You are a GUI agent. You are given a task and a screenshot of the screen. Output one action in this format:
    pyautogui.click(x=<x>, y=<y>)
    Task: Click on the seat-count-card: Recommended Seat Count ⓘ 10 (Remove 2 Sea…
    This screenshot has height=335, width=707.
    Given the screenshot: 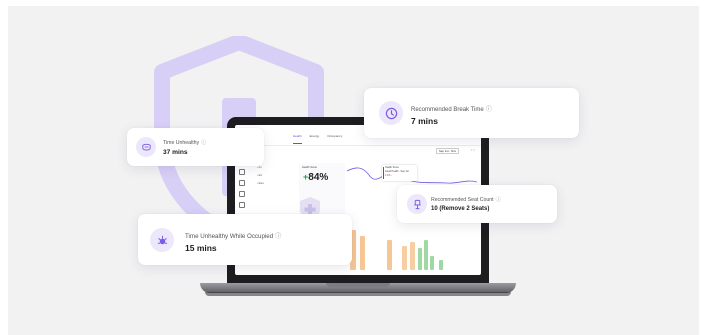 What is the action you would take?
    pyautogui.click(x=477, y=204)
    